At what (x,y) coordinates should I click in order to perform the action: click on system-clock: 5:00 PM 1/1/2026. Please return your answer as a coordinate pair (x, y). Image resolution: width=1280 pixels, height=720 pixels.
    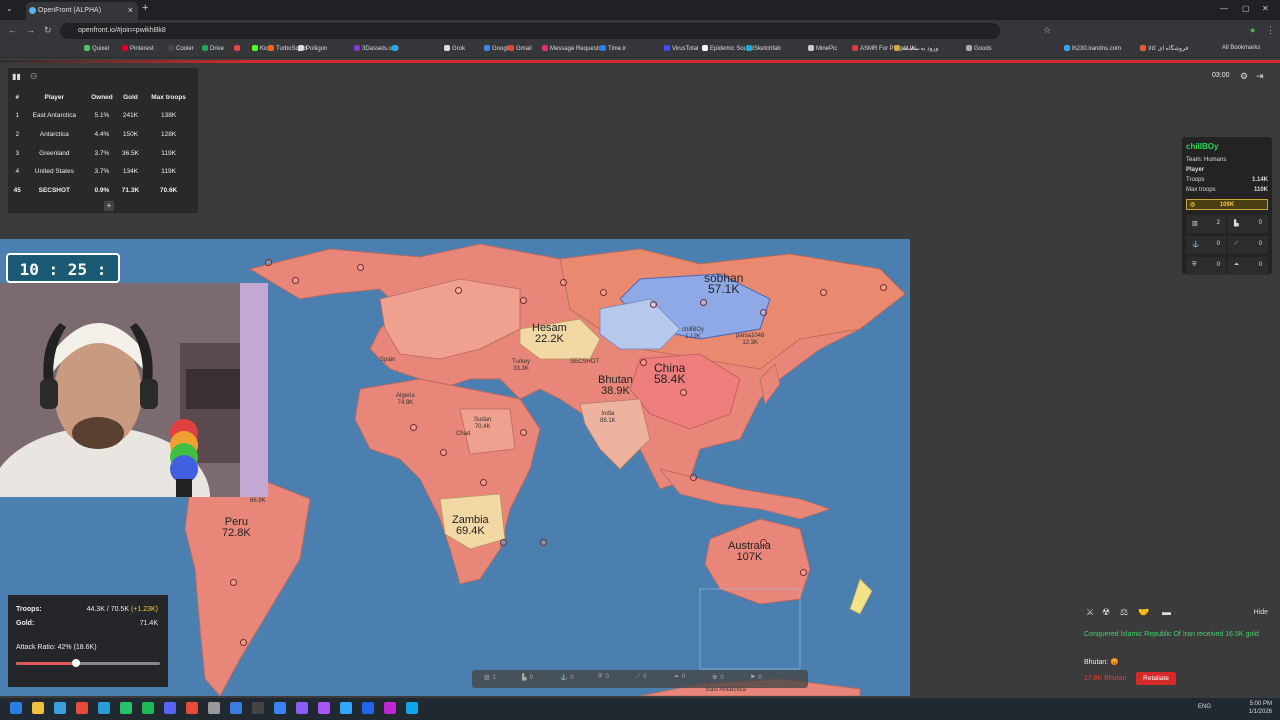
    Looking at the image, I should click on (1260, 708).